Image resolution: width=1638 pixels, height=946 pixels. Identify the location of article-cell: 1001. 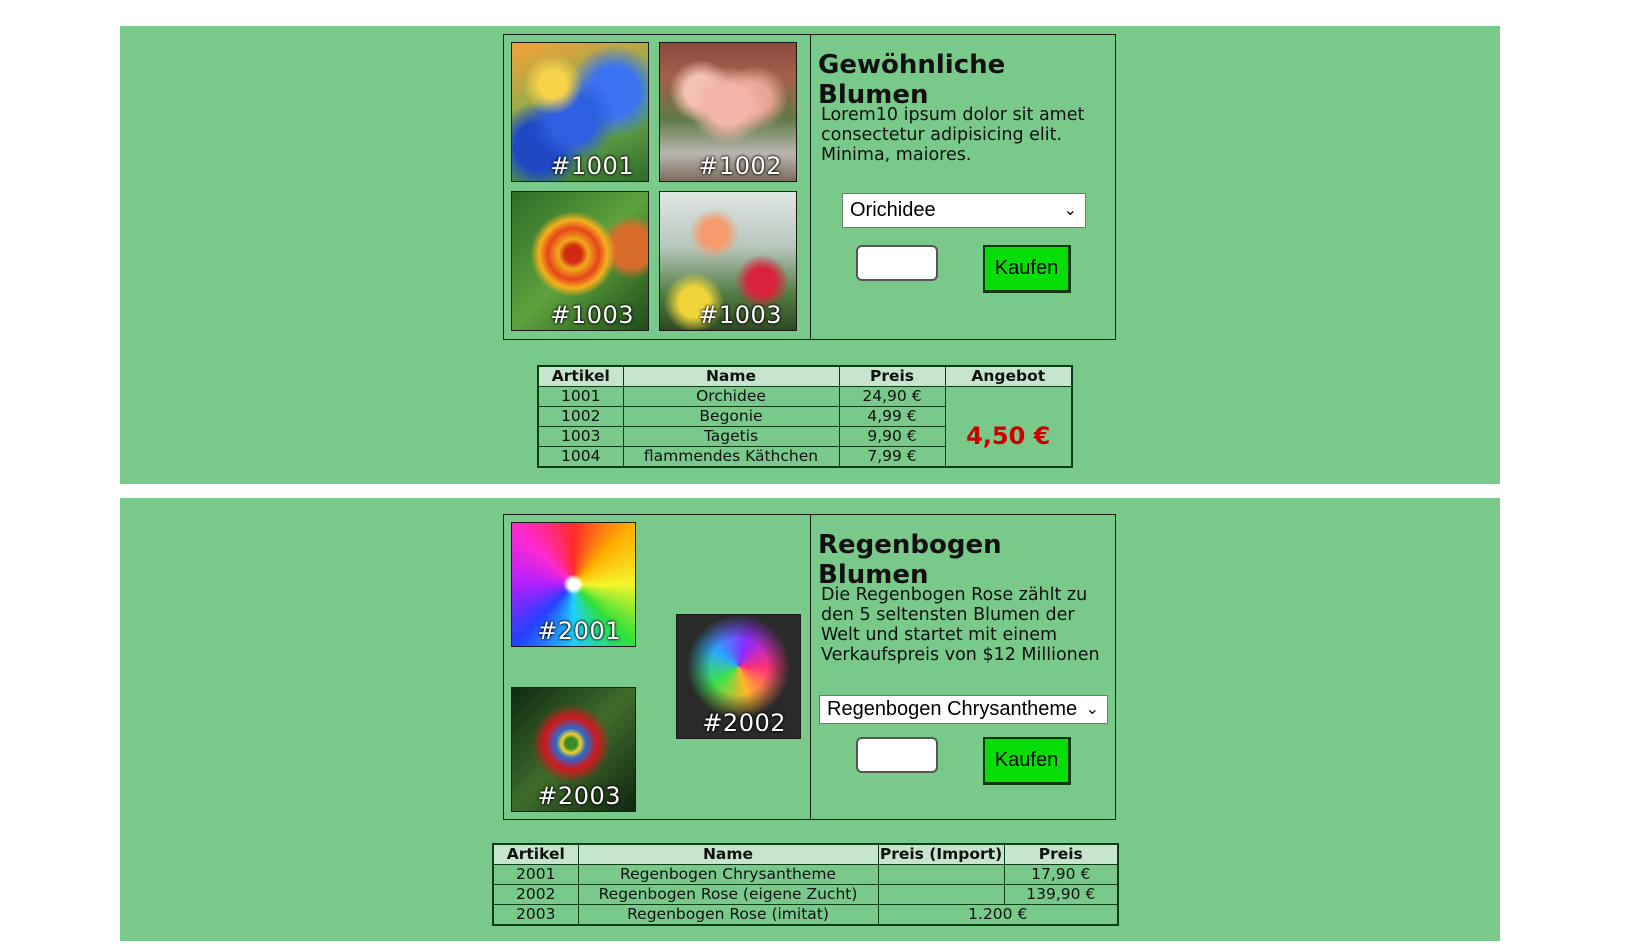
(580, 396).